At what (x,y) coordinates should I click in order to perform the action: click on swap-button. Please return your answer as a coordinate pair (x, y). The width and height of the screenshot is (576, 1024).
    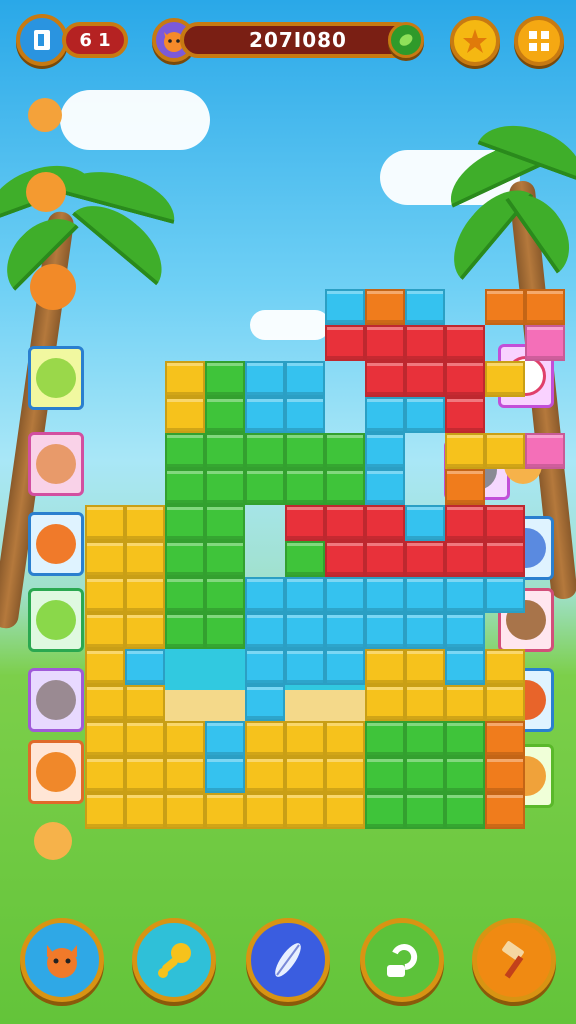
    Looking at the image, I should click on (402, 960).